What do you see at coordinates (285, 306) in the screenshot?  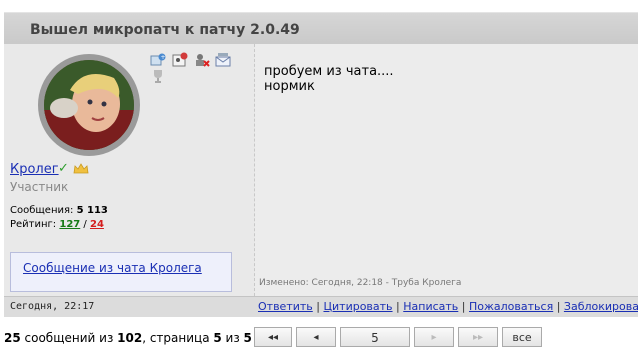 I see `reply-link: Ответить` at bounding box center [285, 306].